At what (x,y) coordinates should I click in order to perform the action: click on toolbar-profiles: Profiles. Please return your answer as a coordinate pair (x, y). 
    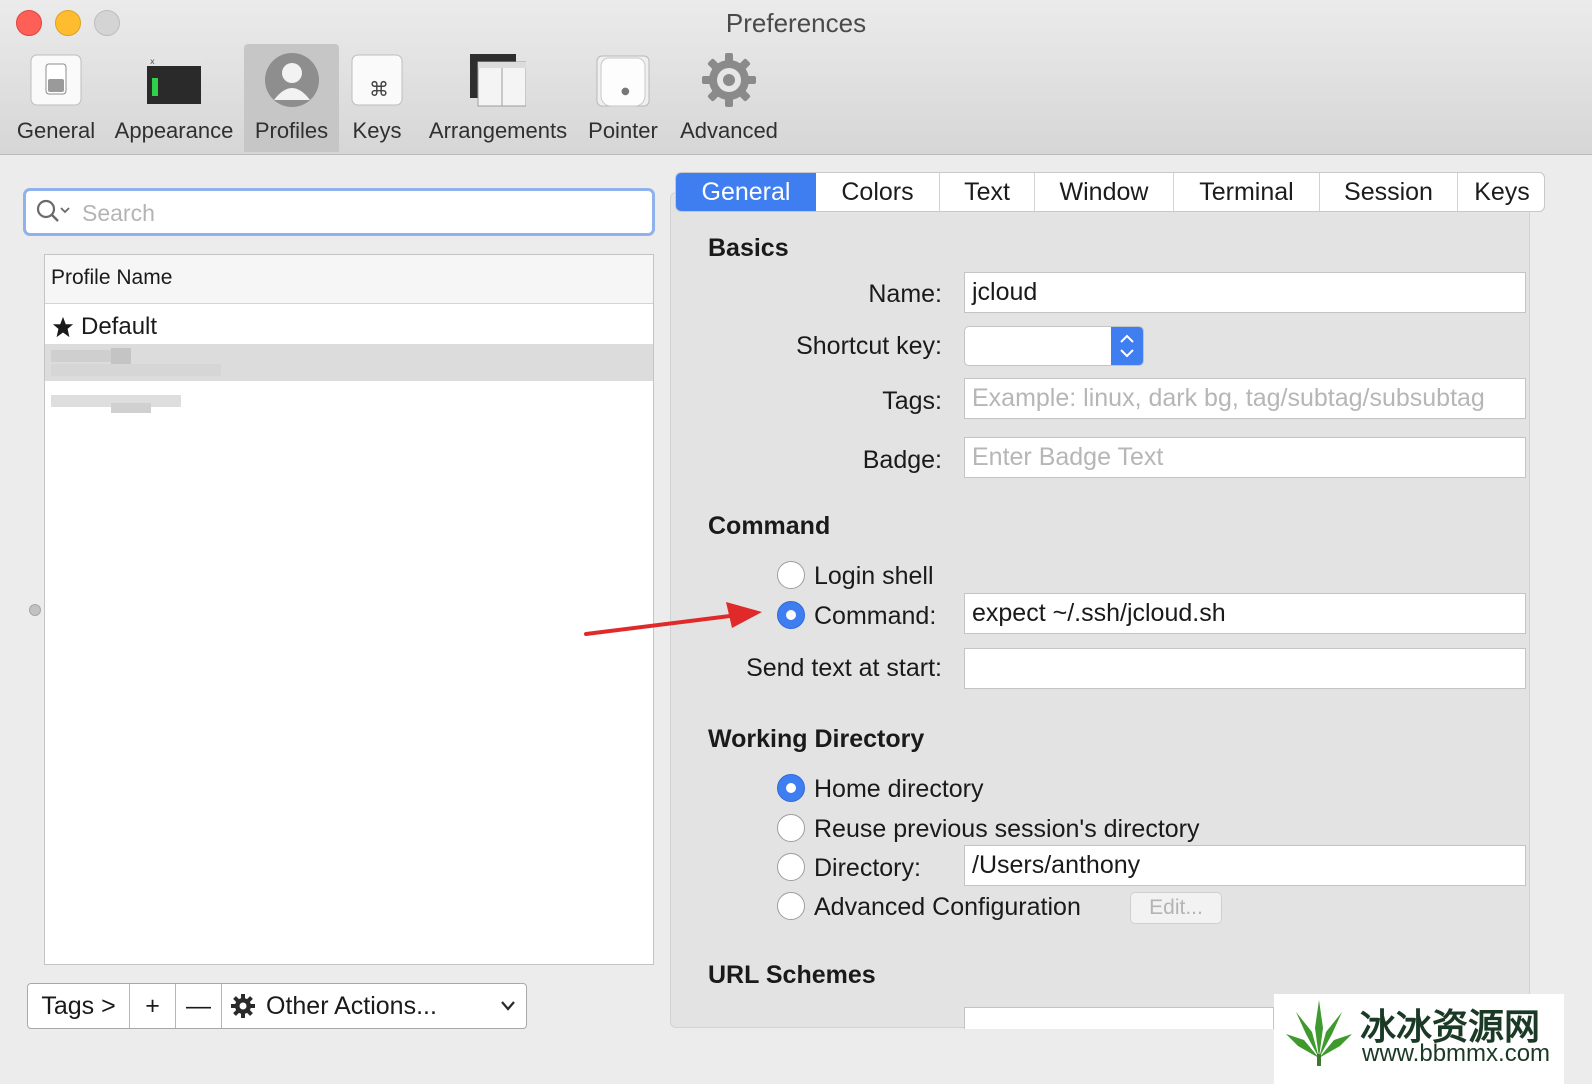
    Looking at the image, I should click on (291, 98).